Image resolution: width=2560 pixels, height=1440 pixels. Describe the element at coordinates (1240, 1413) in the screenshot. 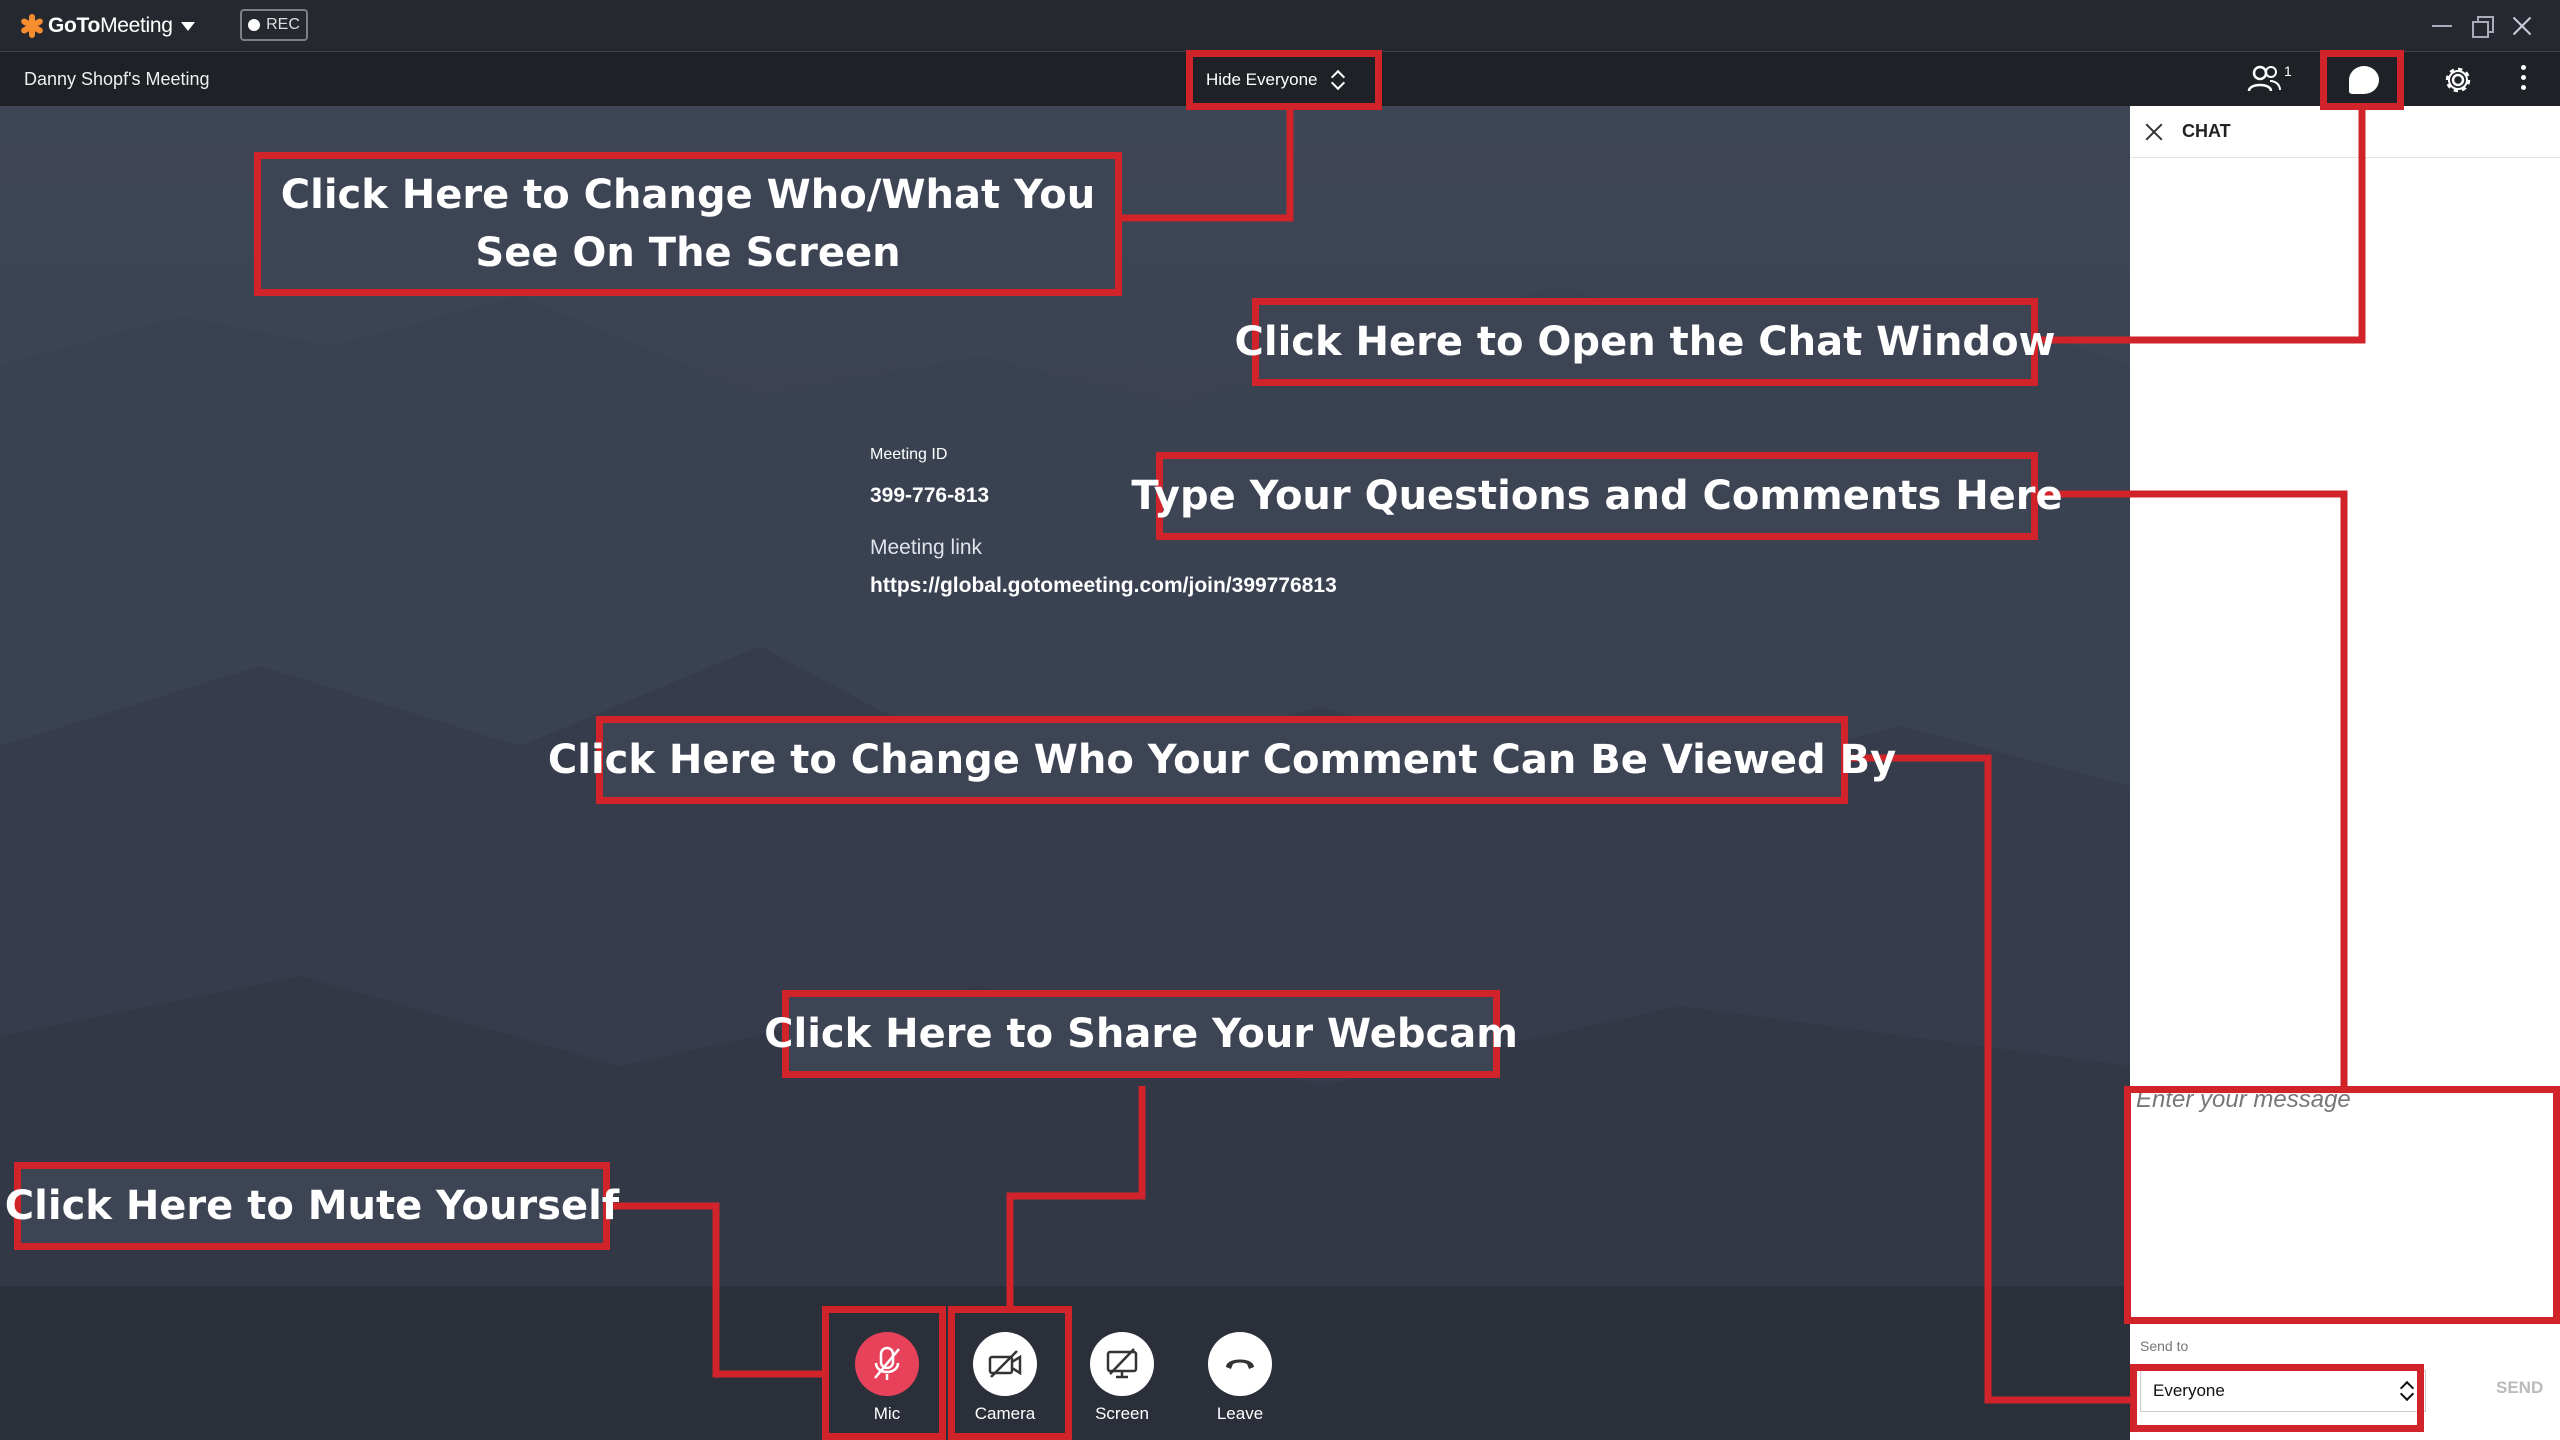

I see `leave-label: Leave` at that location.